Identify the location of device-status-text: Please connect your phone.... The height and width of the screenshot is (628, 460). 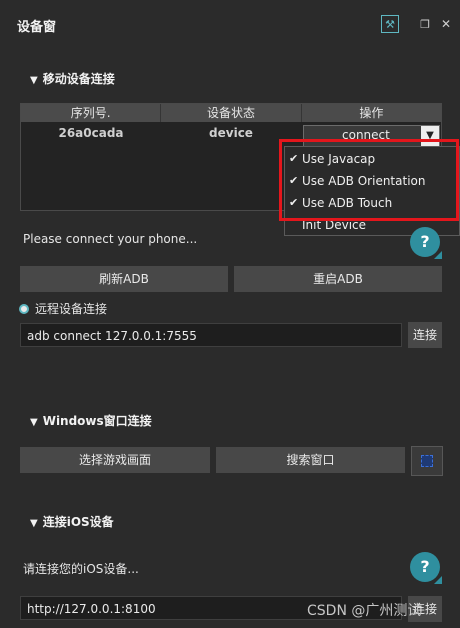
(110, 239).